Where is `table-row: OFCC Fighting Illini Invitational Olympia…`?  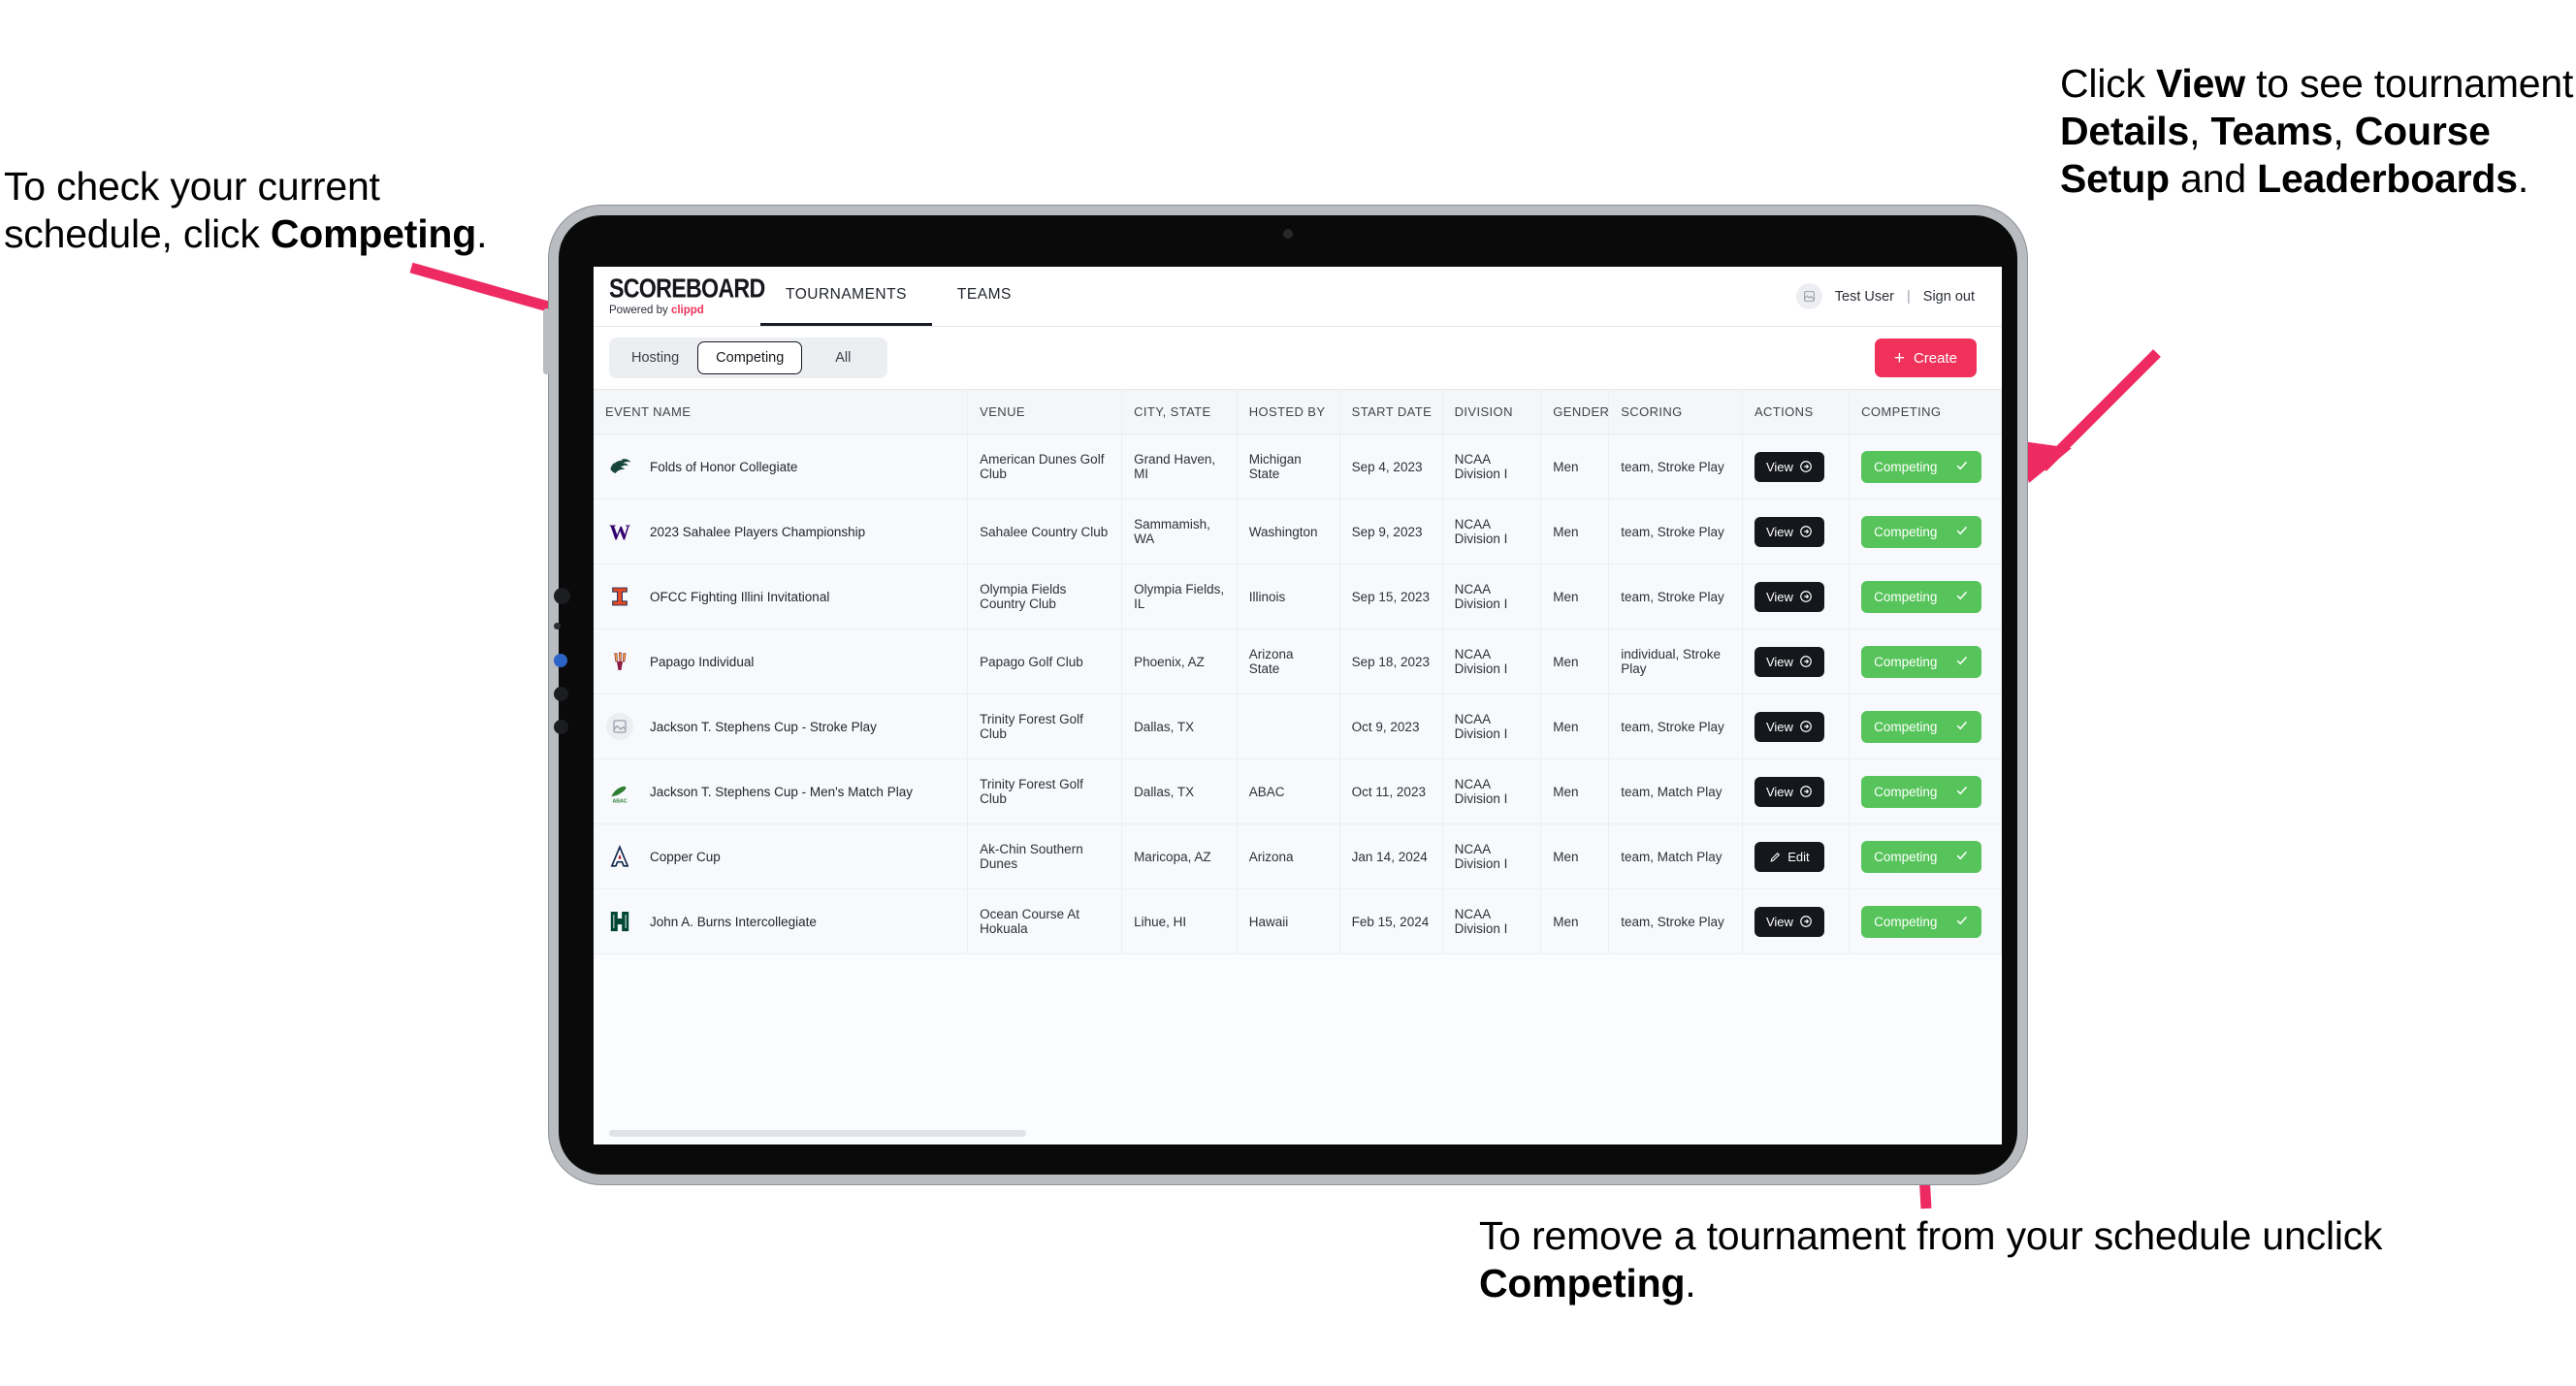
table-row: OFCC Fighting Illini Invitational Olympia… is located at coordinates (1298, 596).